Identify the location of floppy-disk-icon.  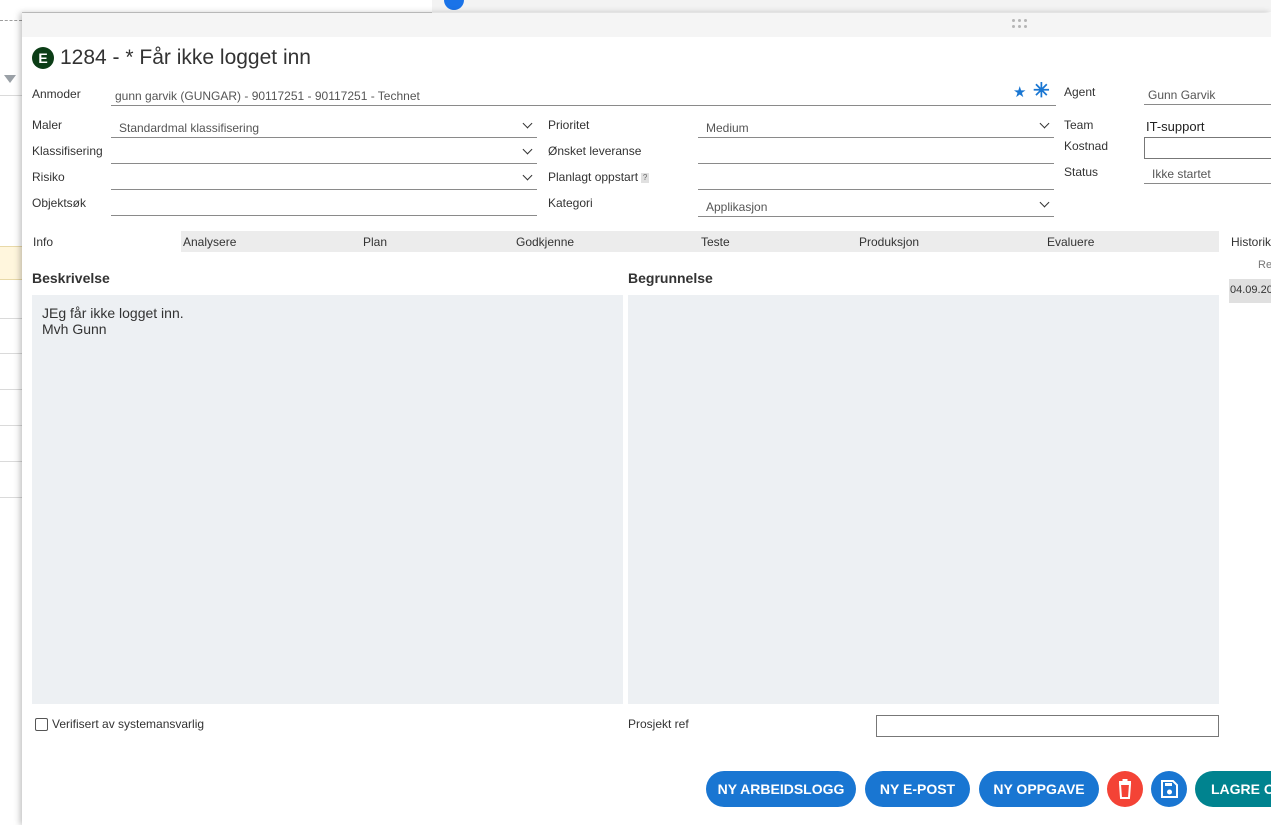
(1169, 789).